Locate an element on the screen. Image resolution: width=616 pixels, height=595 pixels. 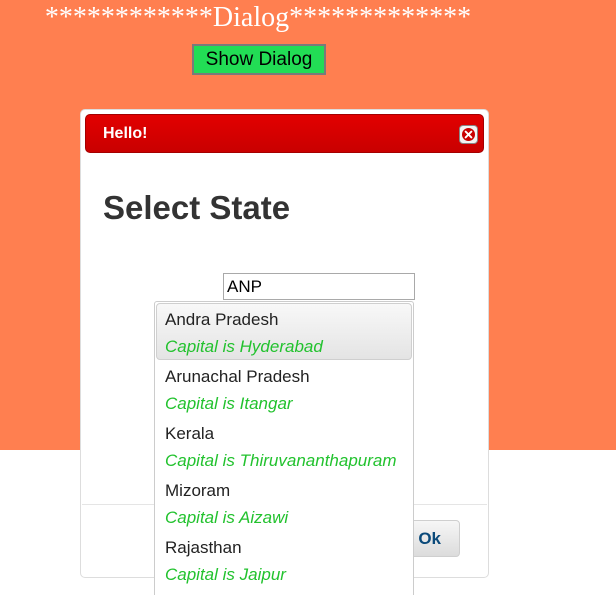
dialog-title: Hello! is located at coordinates (125, 133).